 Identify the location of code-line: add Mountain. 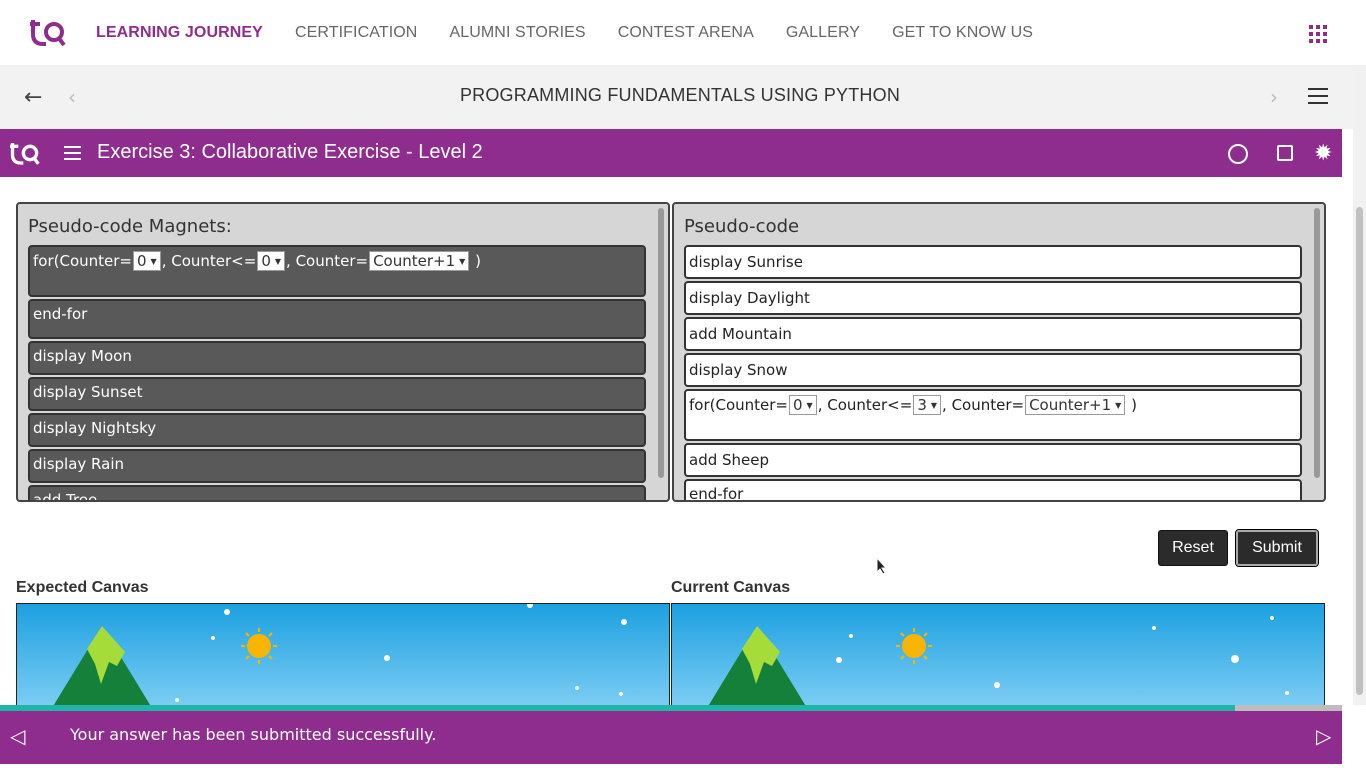
(993, 334).